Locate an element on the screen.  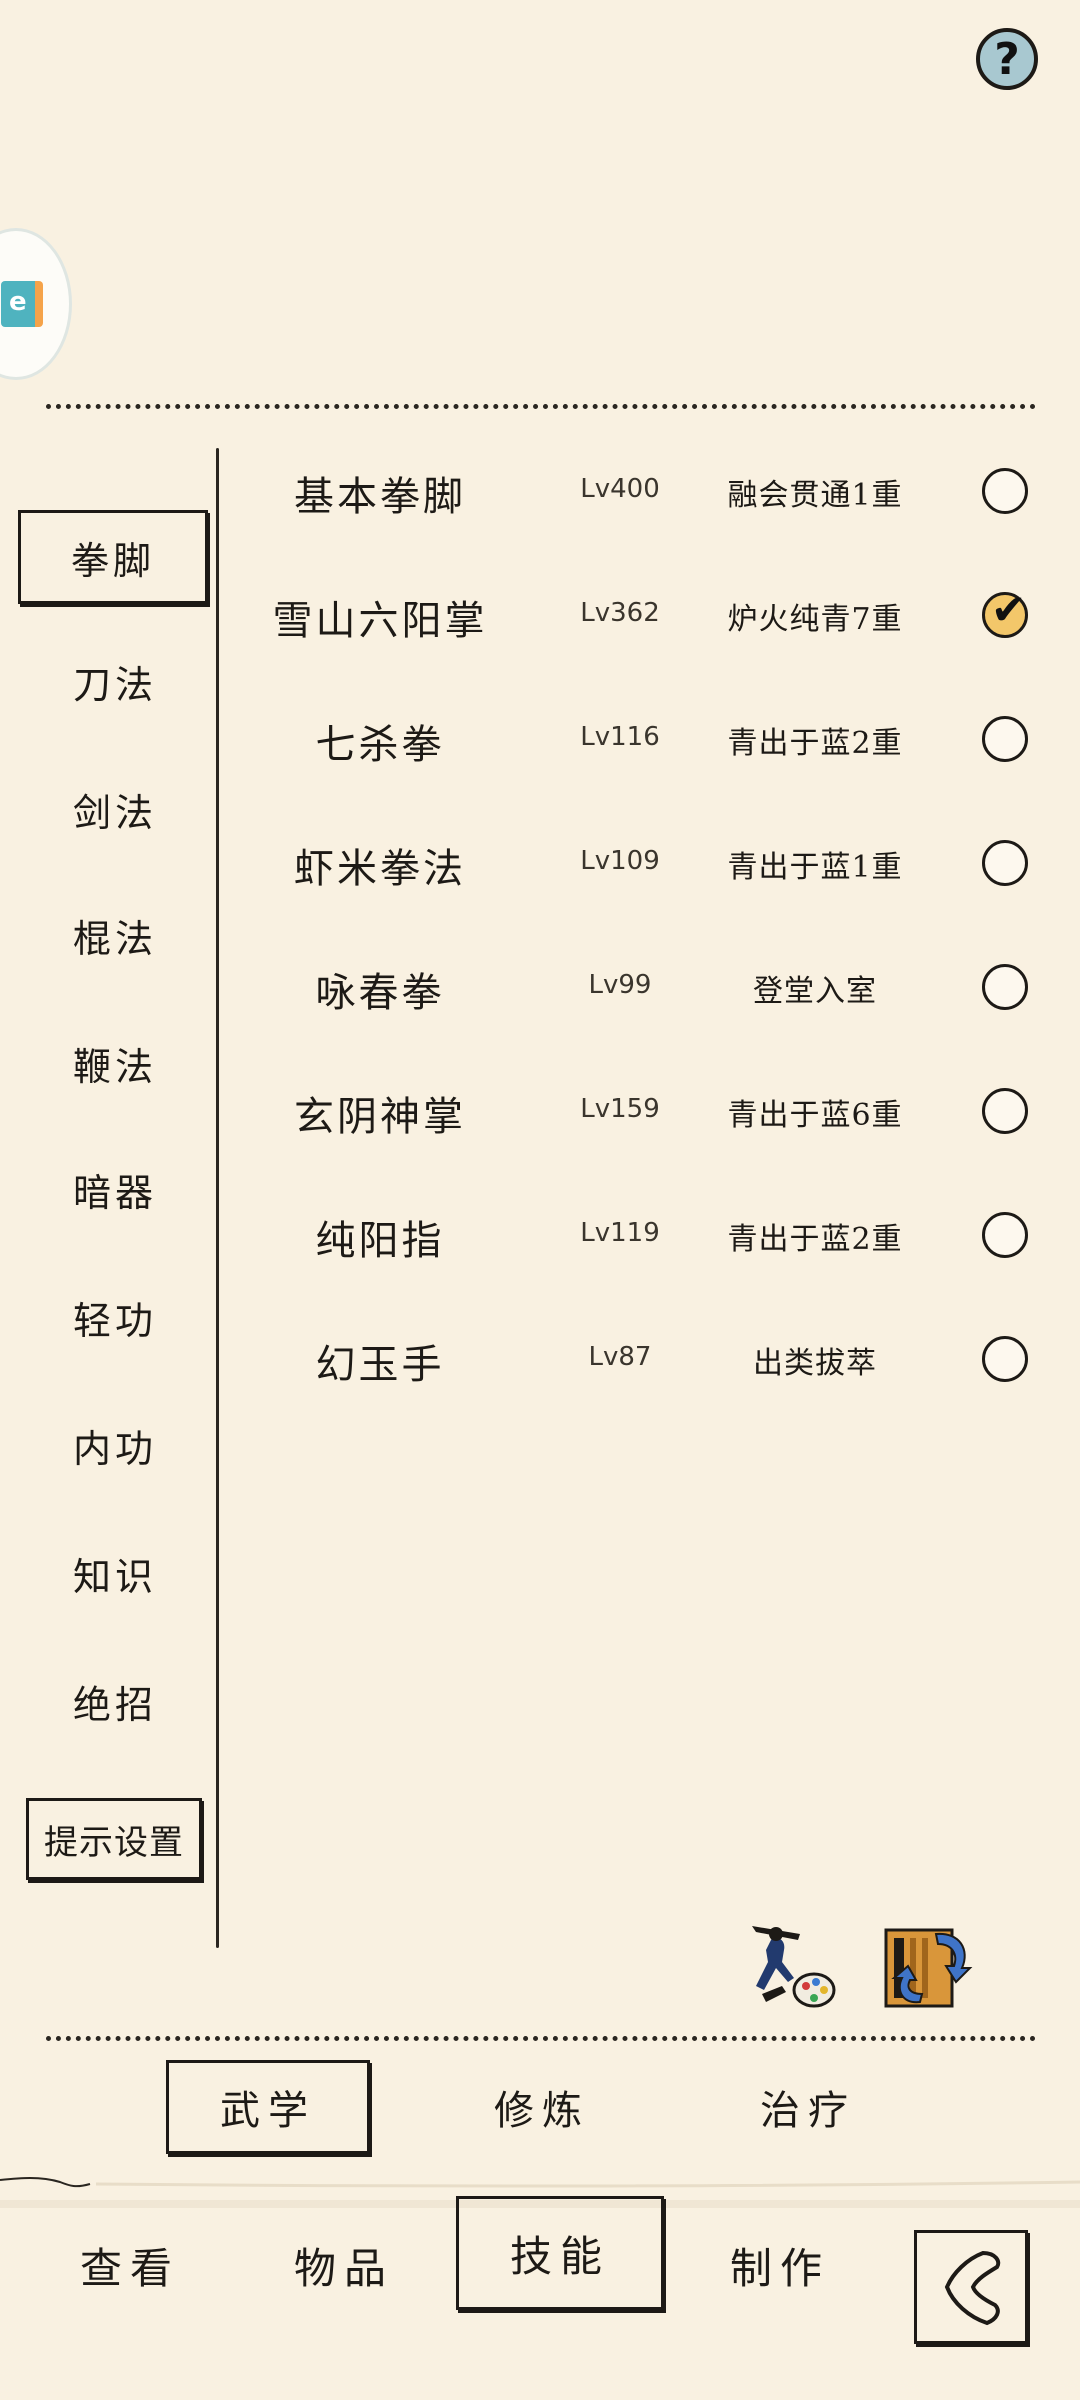
skill-level: Lv87 is located at coordinates (620, 1357).